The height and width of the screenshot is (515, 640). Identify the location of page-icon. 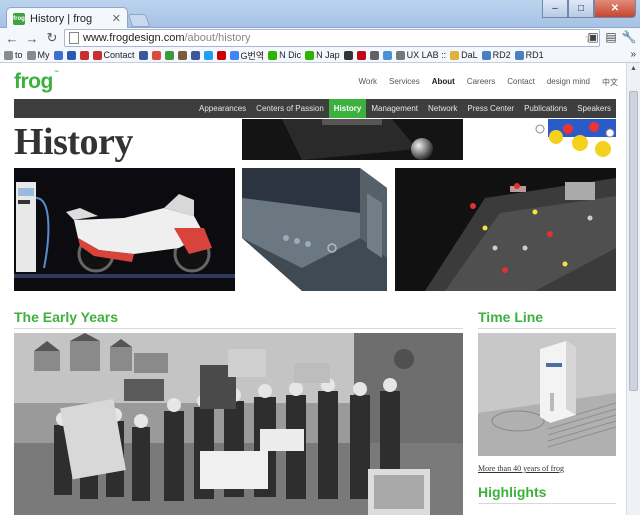
(74, 38).